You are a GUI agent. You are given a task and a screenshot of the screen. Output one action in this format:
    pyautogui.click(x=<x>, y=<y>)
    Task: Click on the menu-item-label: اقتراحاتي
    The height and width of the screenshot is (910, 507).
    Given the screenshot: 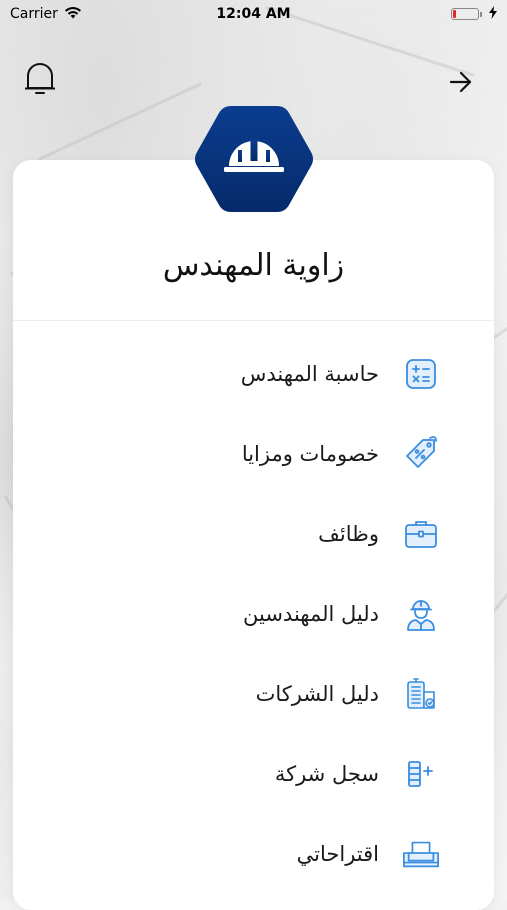 What is the action you would take?
    pyautogui.click(x=337, y=854)
    